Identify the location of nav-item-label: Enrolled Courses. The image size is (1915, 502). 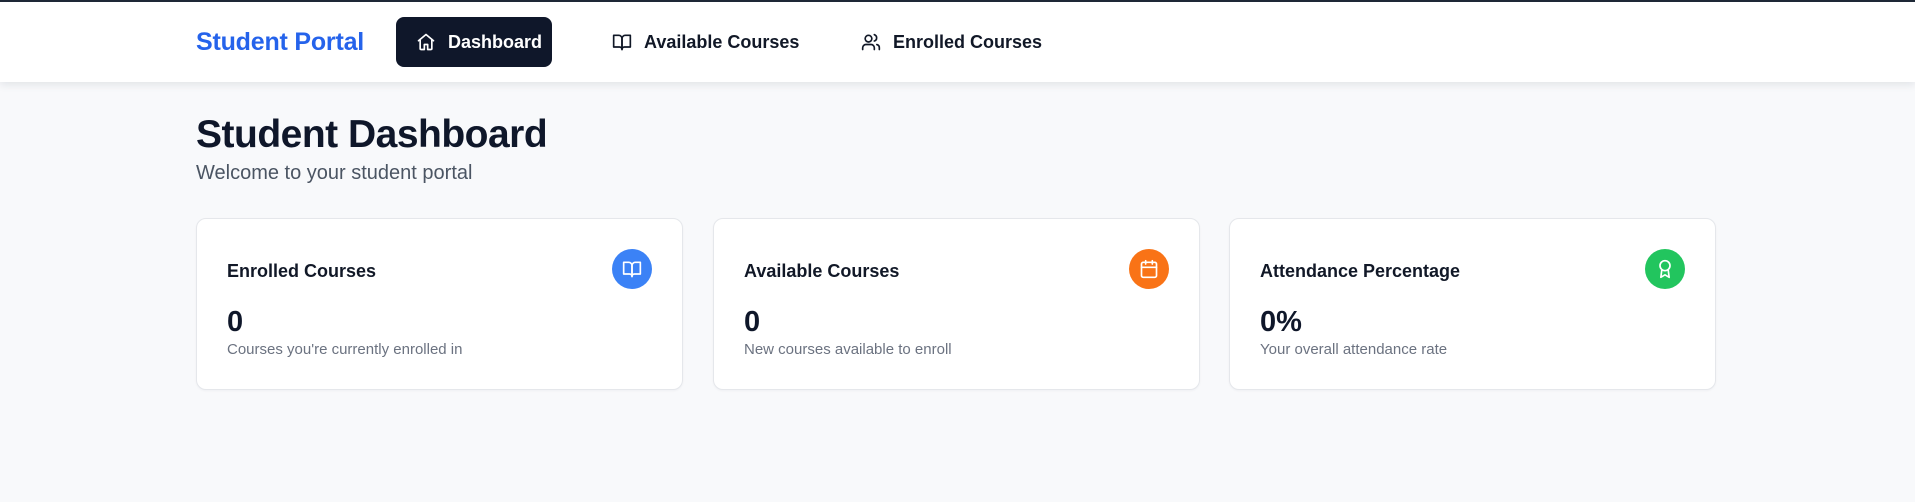
(968, 41).